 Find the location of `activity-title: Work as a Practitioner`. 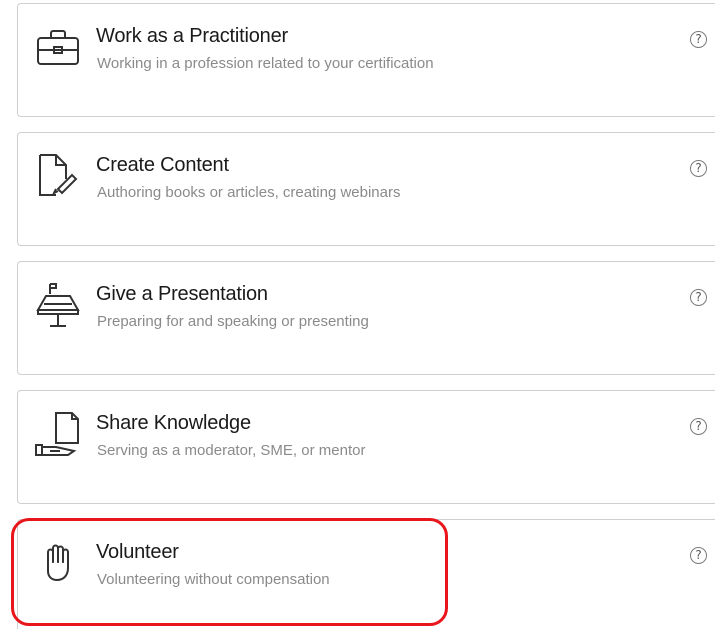

activity-title: Work as a Practitioner is located at coordinates (192, 36).